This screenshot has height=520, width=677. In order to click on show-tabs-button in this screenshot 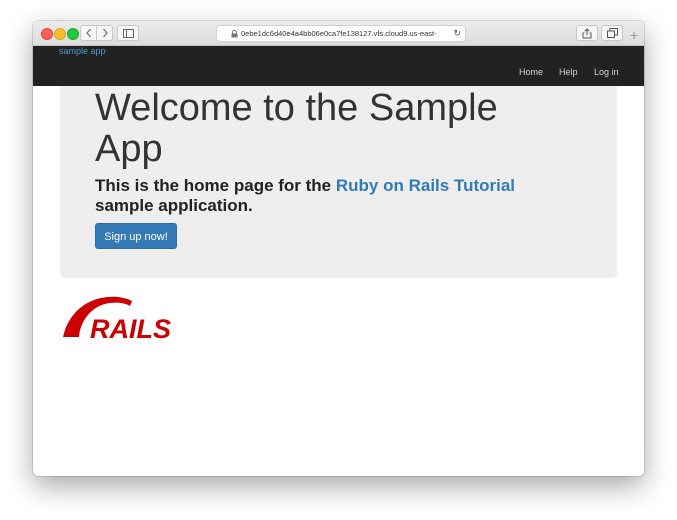, I will do `click(612, 33)`.